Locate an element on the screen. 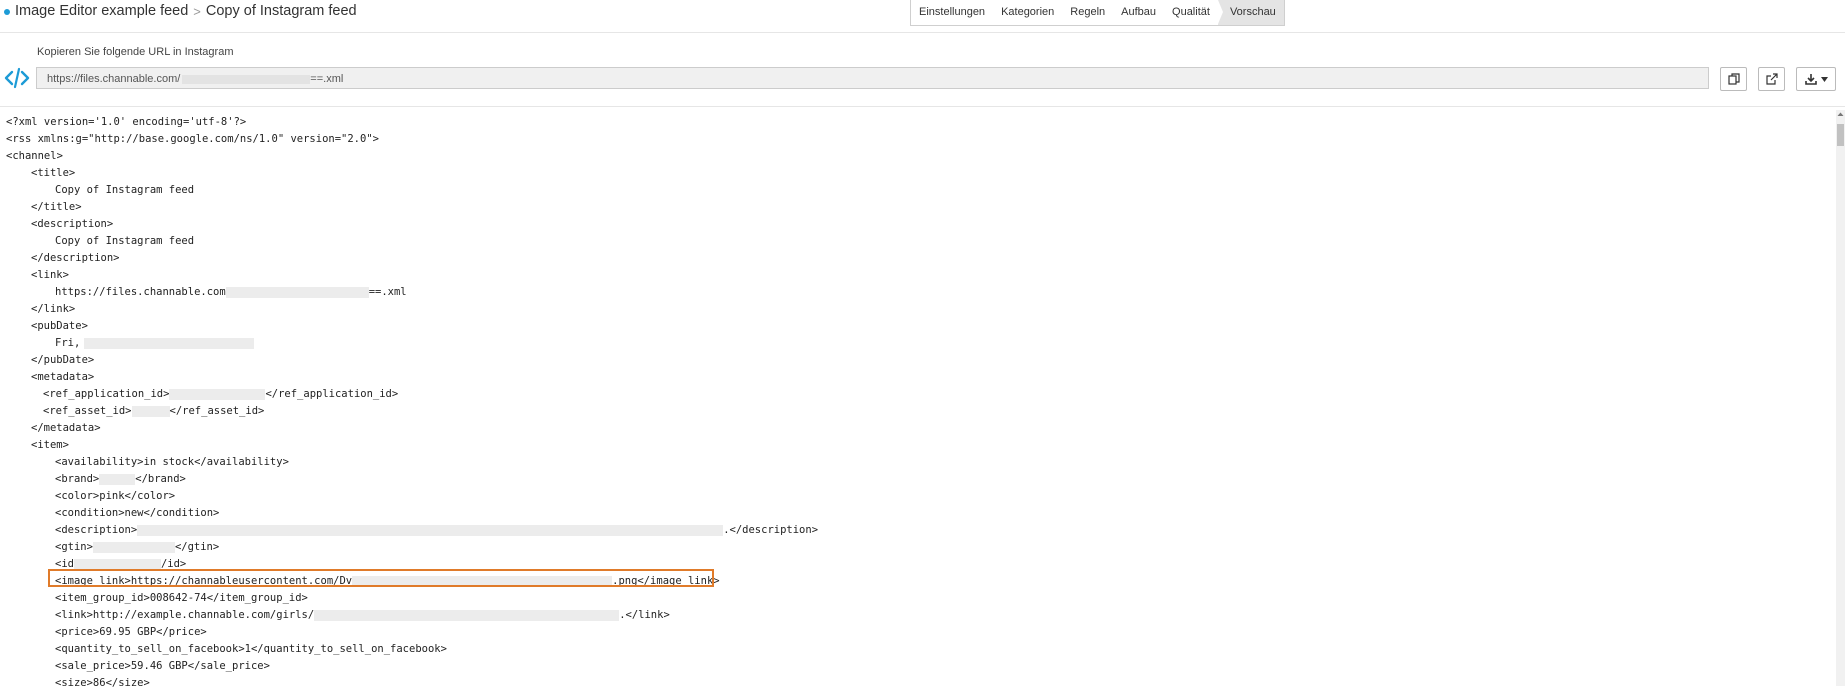 This screenshot has height=692, width=1845. divider is located at coordinates (922, 106).